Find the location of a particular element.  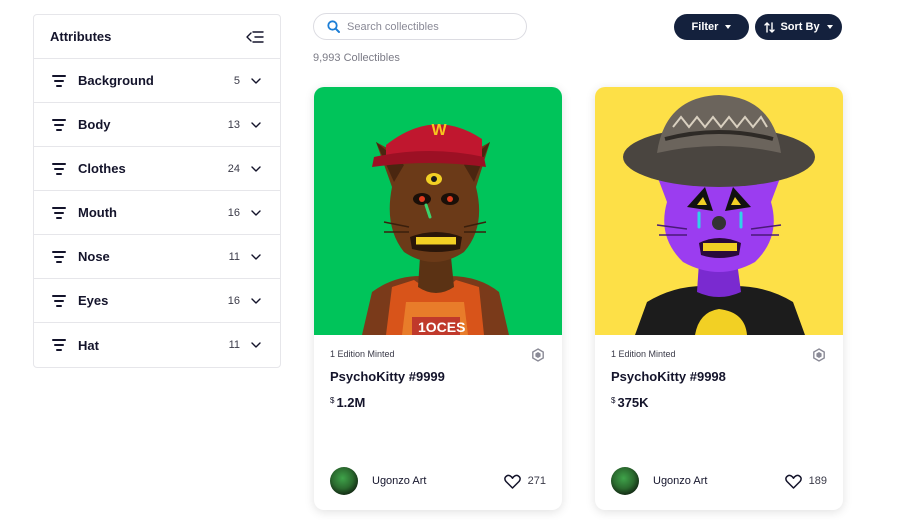

nft-price: $ 375K is located at coordinates (719, 402).